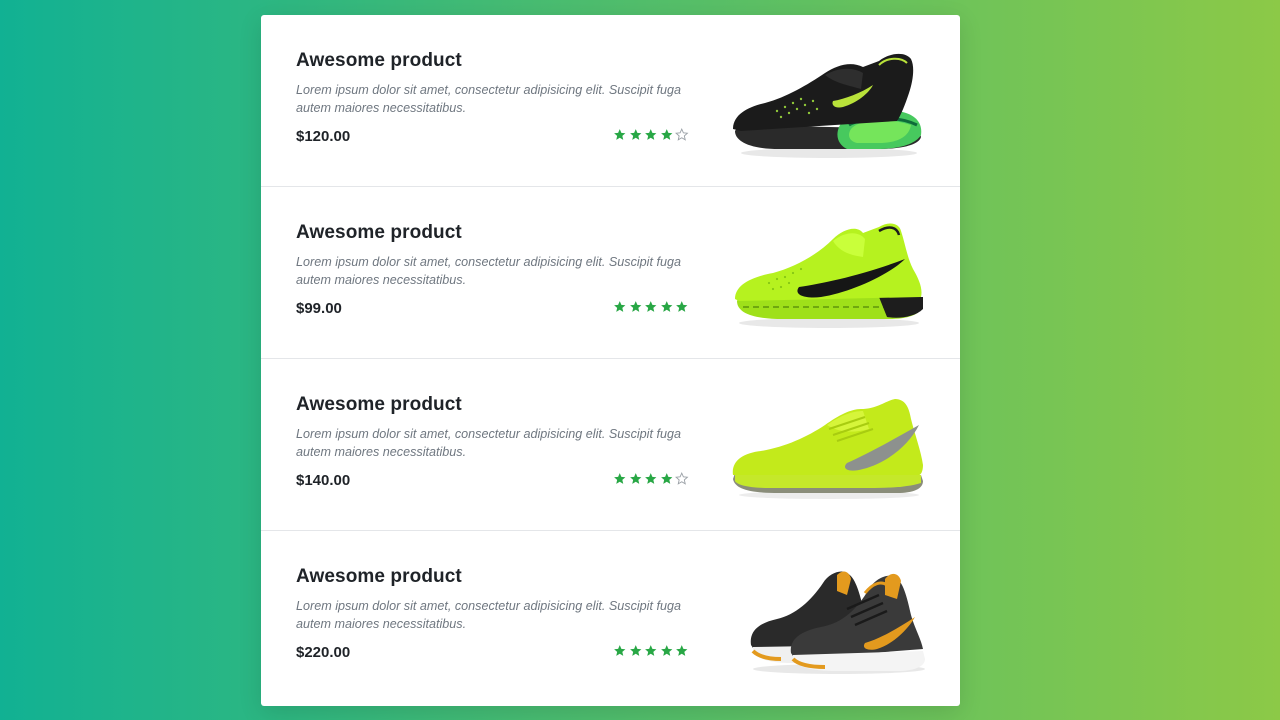  Describe the element at coordinates (323, 652) in the screenshot. I see `product-price: $220.00` at that location.